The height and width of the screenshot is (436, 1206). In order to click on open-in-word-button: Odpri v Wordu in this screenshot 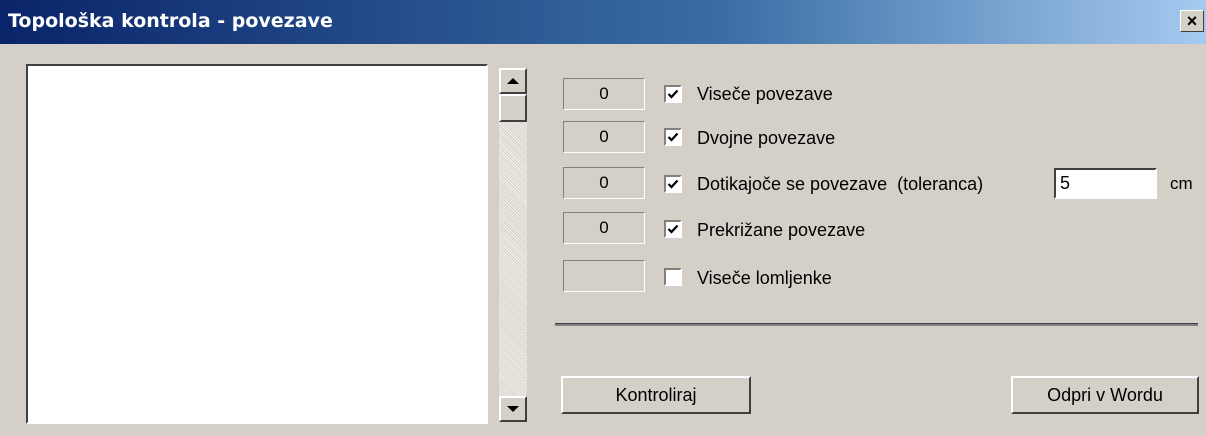, I will do `click(1105, 395)`.